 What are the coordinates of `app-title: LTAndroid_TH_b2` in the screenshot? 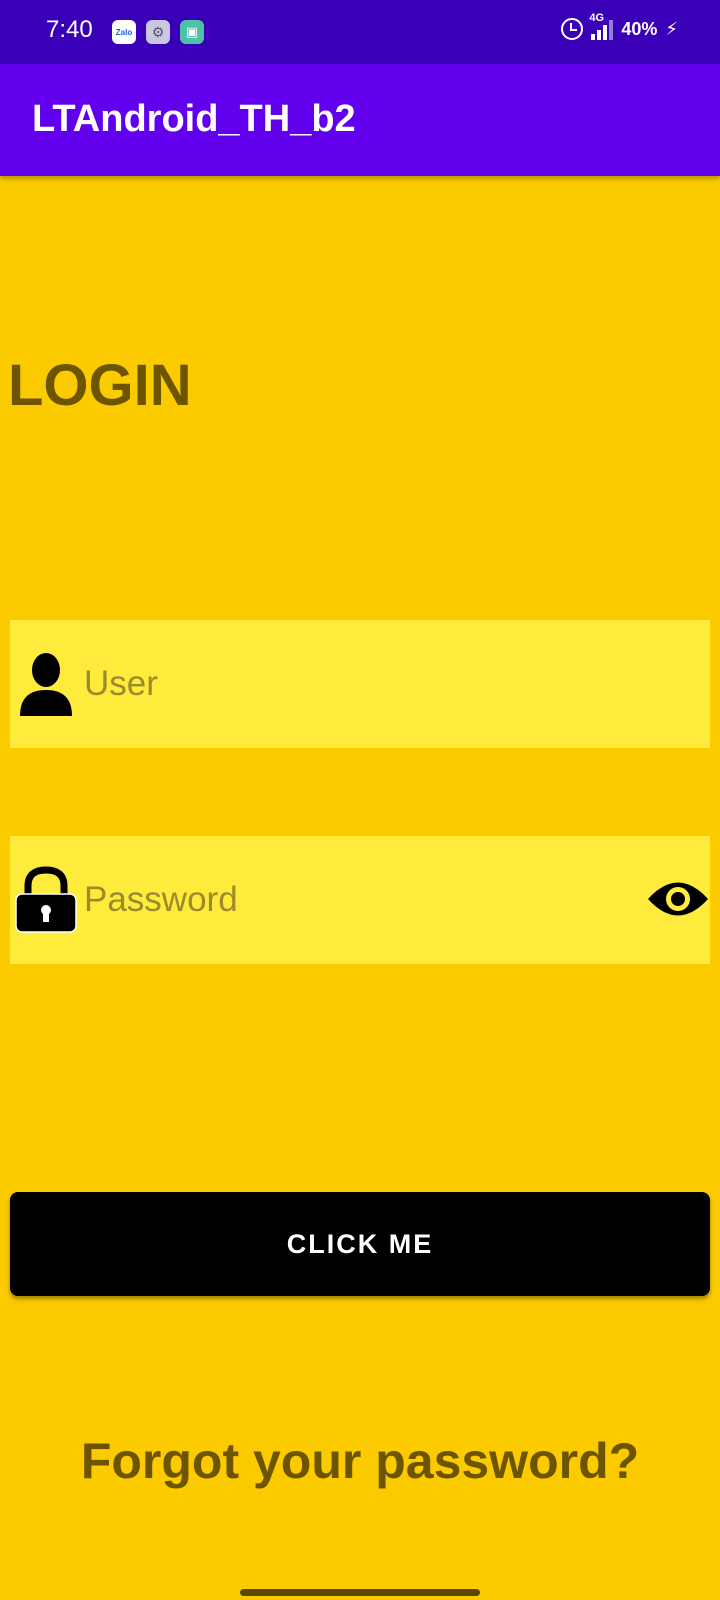 It's located at (194, 119).